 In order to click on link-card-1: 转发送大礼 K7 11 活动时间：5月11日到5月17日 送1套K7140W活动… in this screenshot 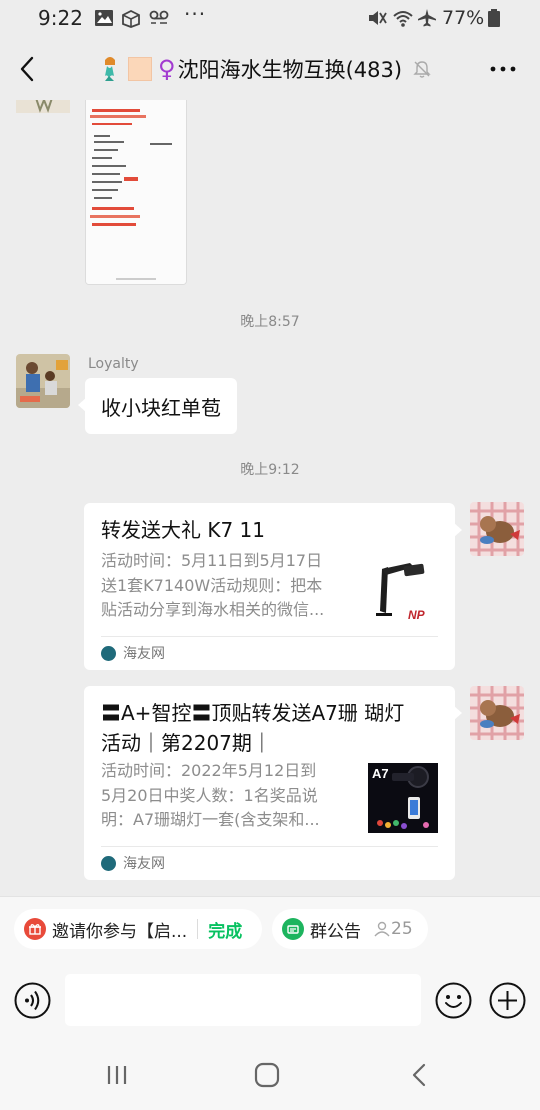, I will do `click(273, 586)`.